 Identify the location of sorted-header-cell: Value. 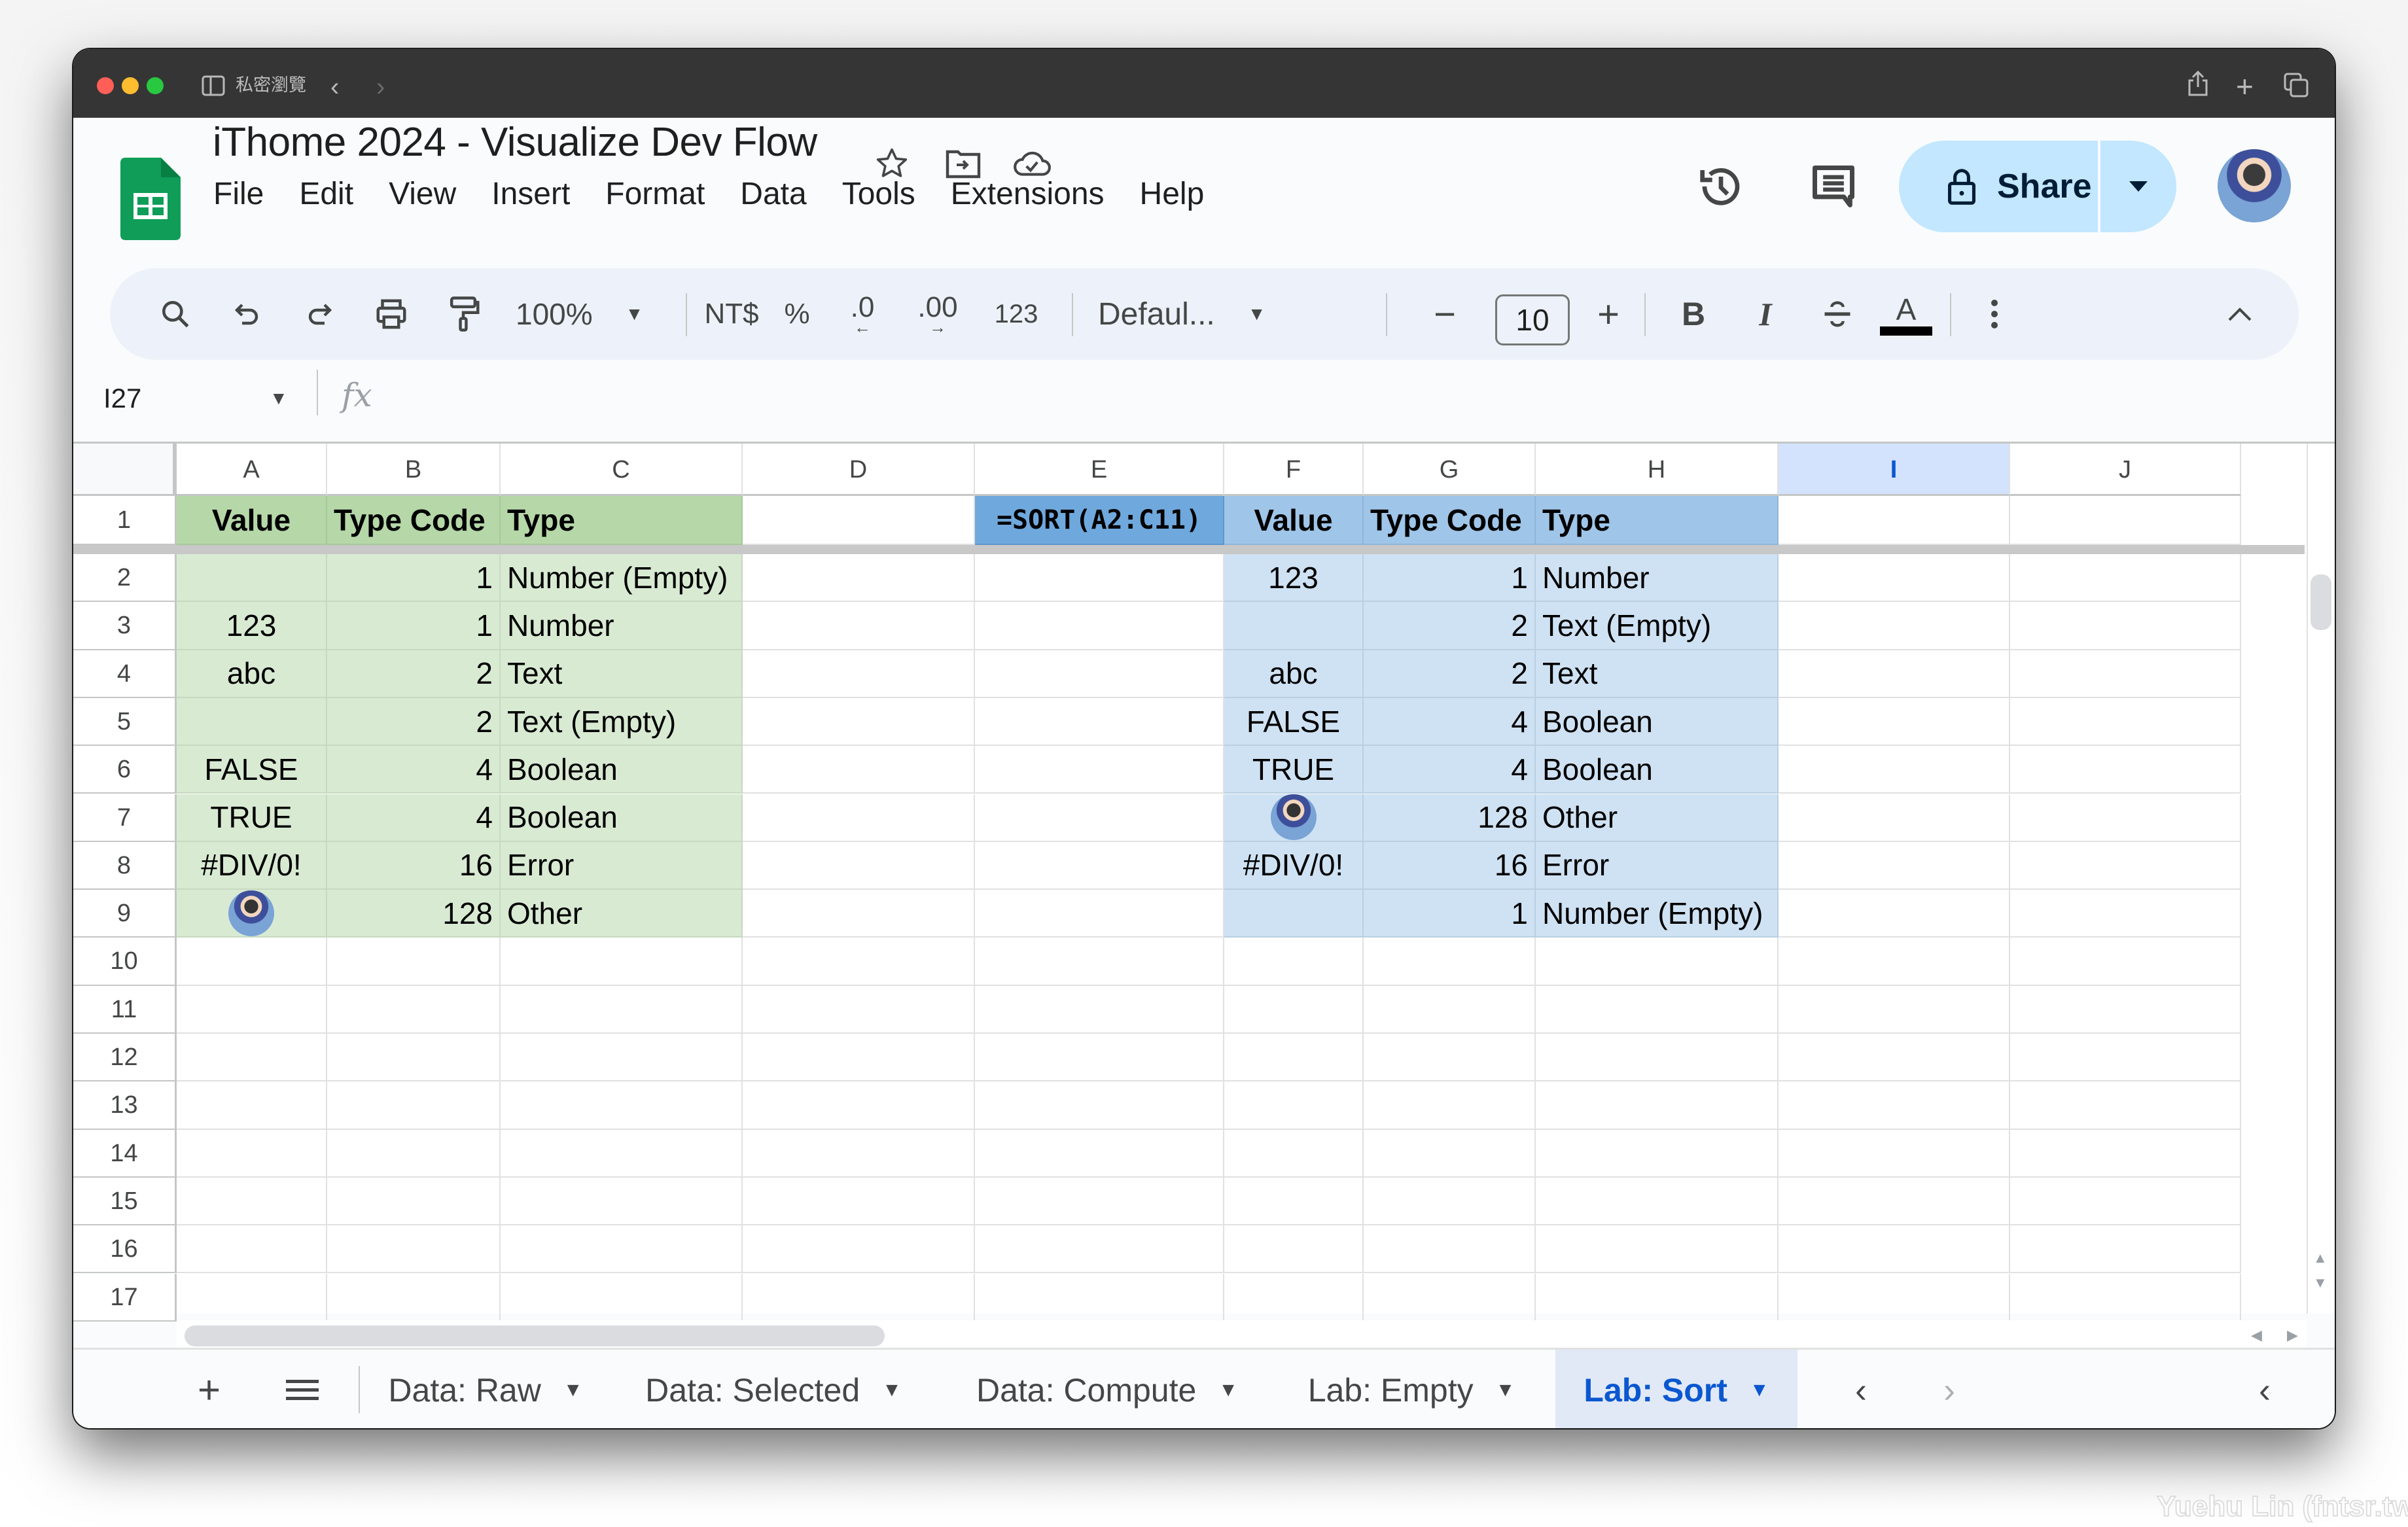
(1294, 520).